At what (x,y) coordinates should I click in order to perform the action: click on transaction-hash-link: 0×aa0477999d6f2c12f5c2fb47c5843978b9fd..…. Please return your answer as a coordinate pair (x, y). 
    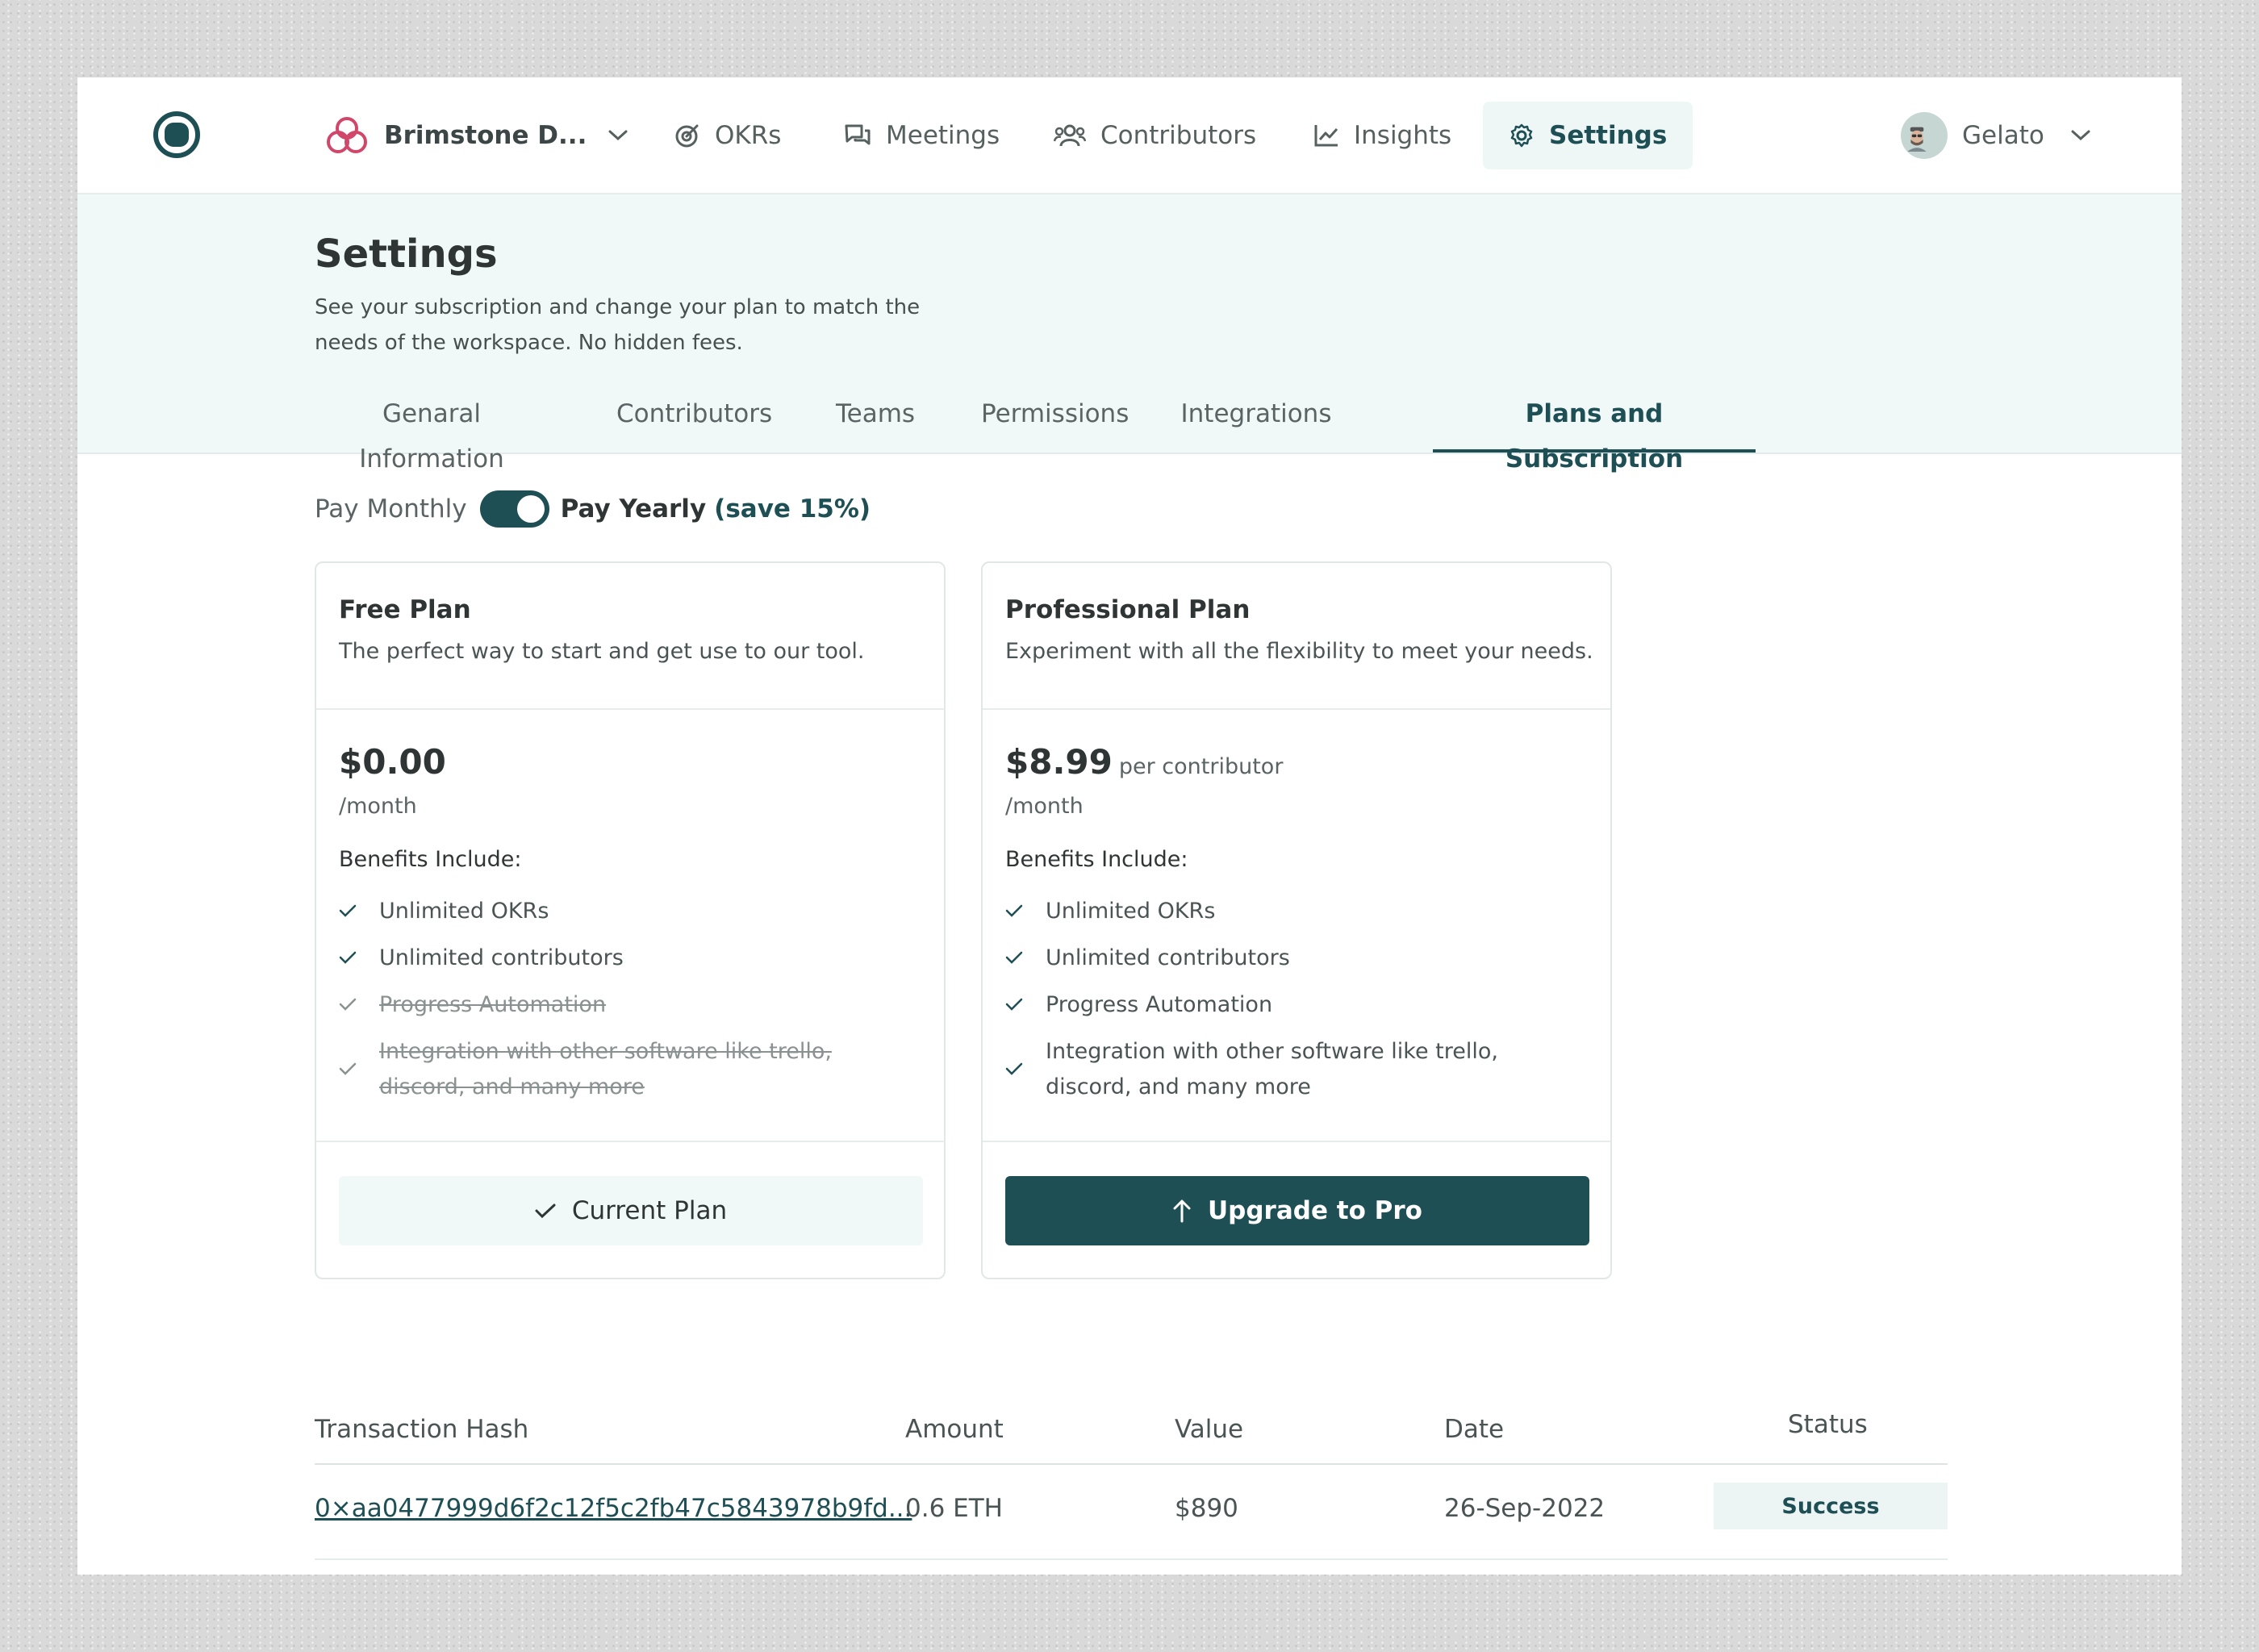
    Looking at the image, I should click on (614, 1508).